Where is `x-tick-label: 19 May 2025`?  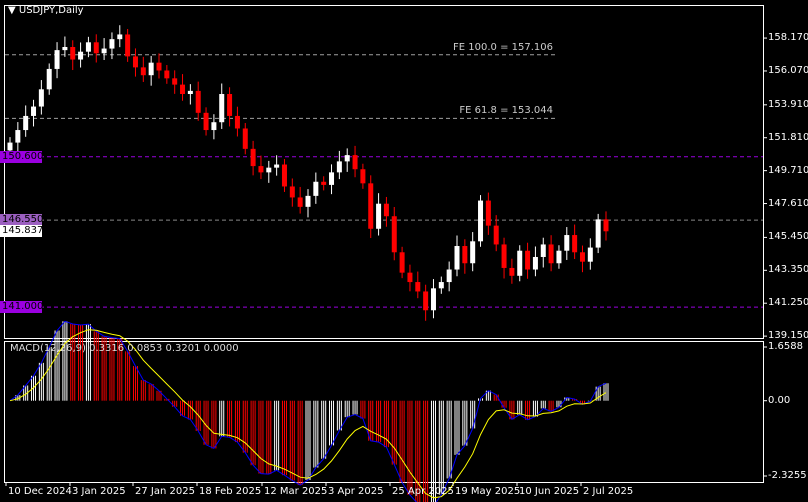
x-tick-label: 19 May 2025 is located at coordinates (488, 491).